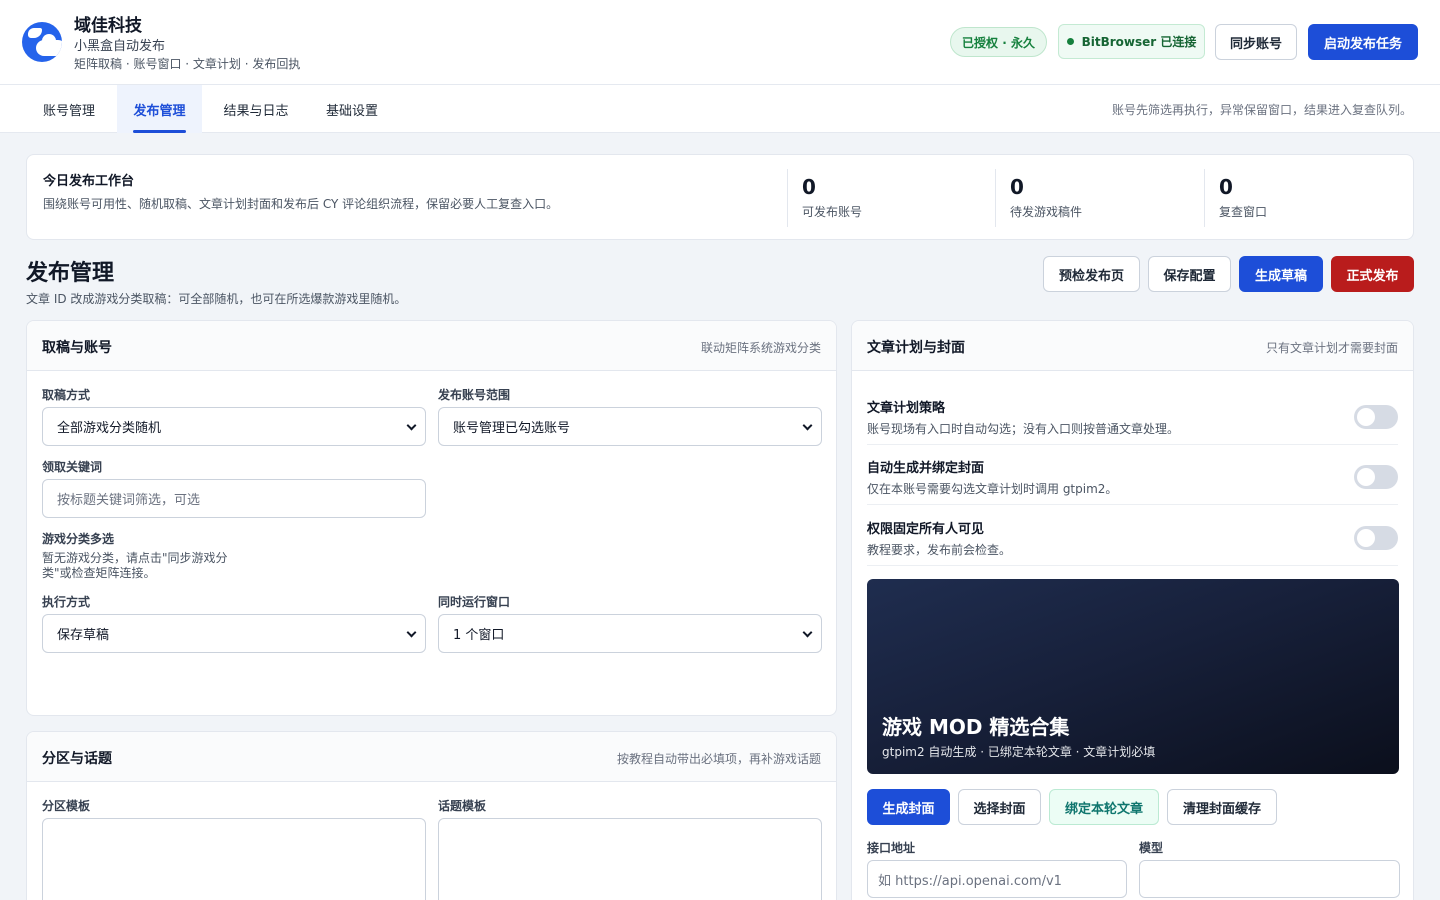  I want to click on card-header: 文章计划与封面 只有文章计划才需要封面, so click(1132, 346).